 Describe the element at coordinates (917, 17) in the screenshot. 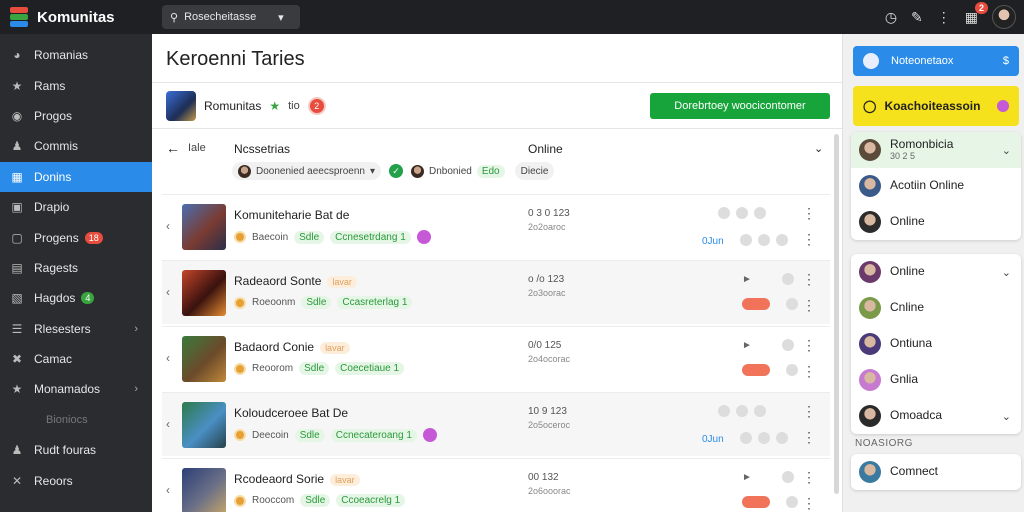

I see `edit-icon: ✎` at that location.